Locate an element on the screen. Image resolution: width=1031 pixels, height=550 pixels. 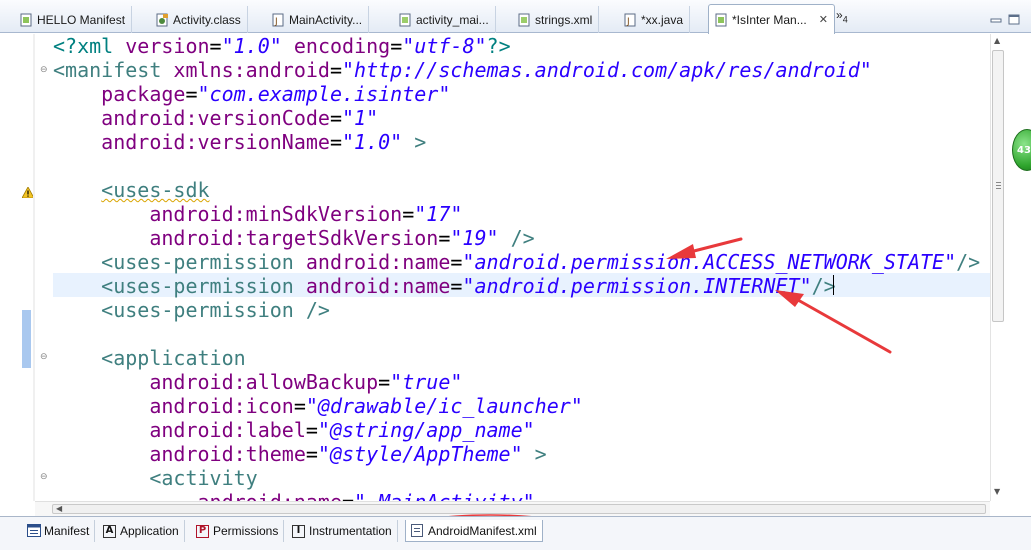
code-token: <?xml is located at coordinates (89, 46).